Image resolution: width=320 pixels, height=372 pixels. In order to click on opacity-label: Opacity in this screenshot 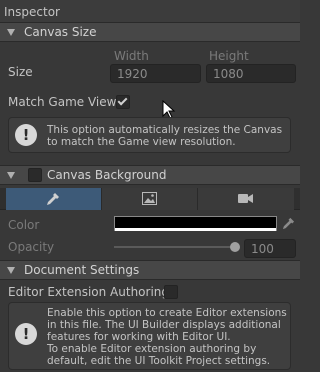, I will do `click(31, 247)`.